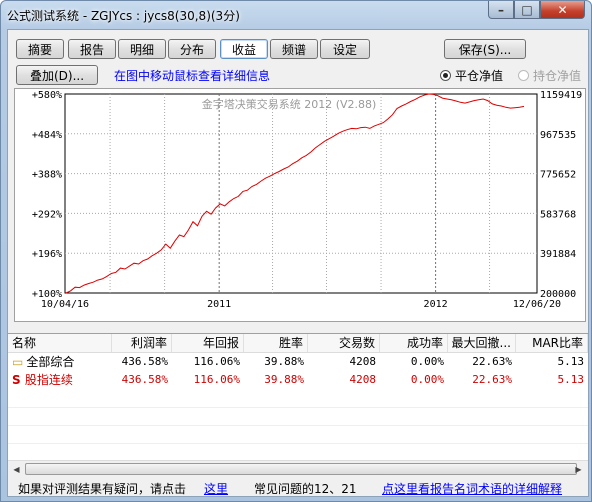 The width and height of the screenshot is (592, 502). What do you see at coordinates (42, 380) in the screenshot?
I see `row-name: S 股指连续` at bounding box center [42, 380].